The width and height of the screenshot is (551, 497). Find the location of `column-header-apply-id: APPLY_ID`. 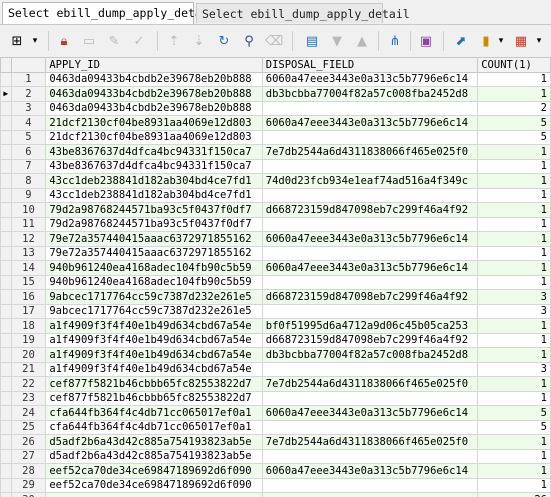

column-header-apply-id: APPLY_ID is located at coordinates (154, 65).